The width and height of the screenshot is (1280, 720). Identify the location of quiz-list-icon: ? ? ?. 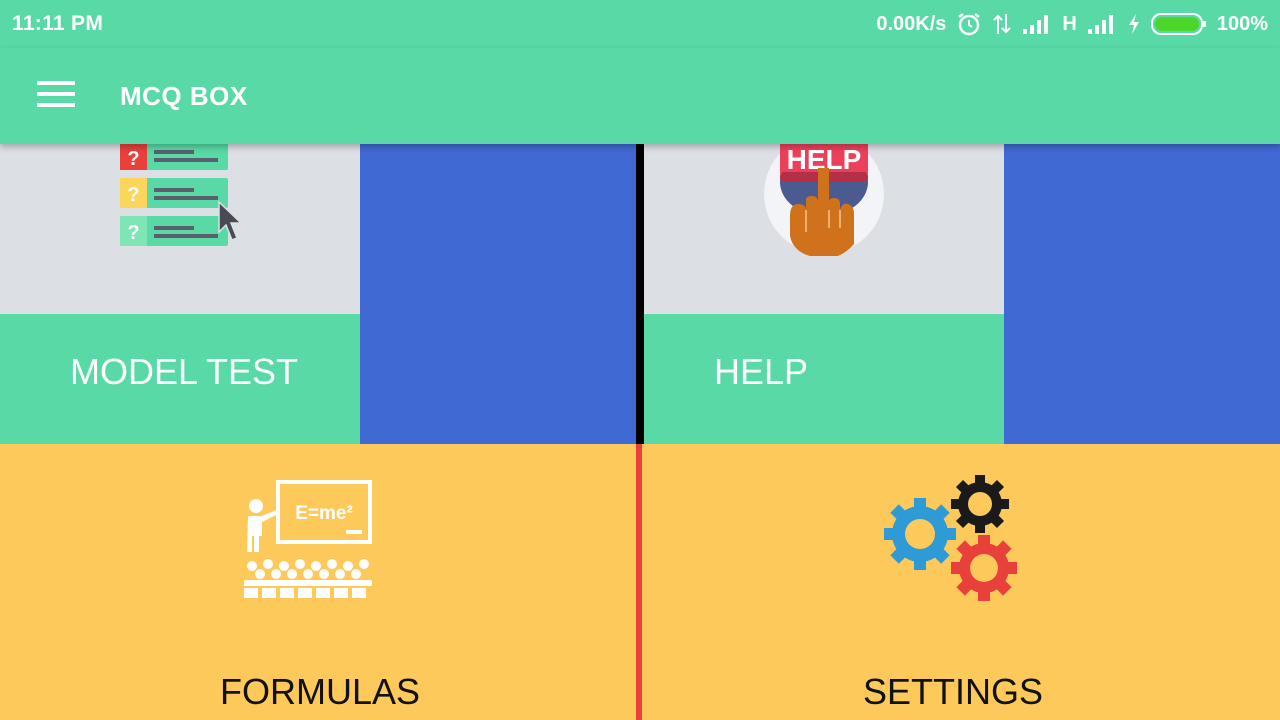
(183, 200).